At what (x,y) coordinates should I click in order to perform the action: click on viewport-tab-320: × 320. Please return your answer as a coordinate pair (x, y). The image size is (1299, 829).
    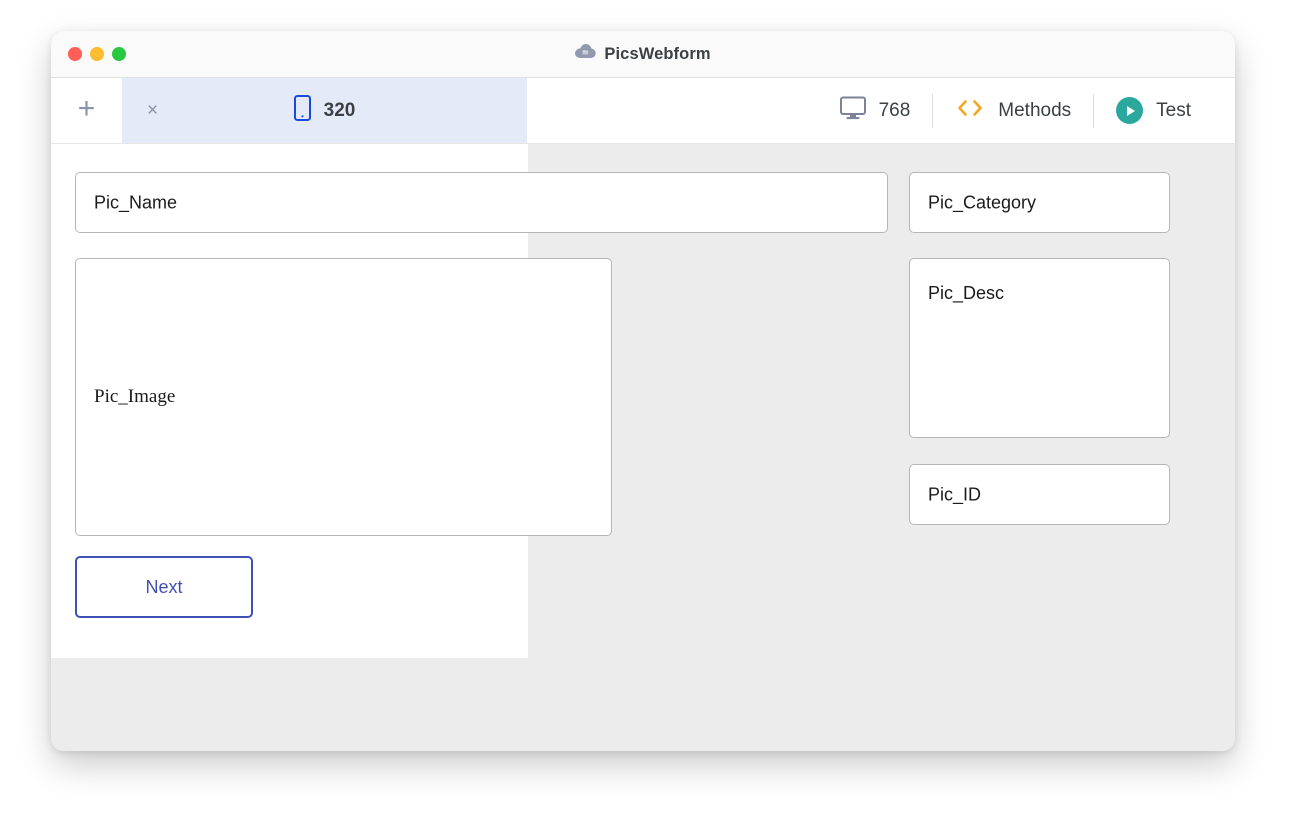
    Looking at the image, I should click on (324, 110).